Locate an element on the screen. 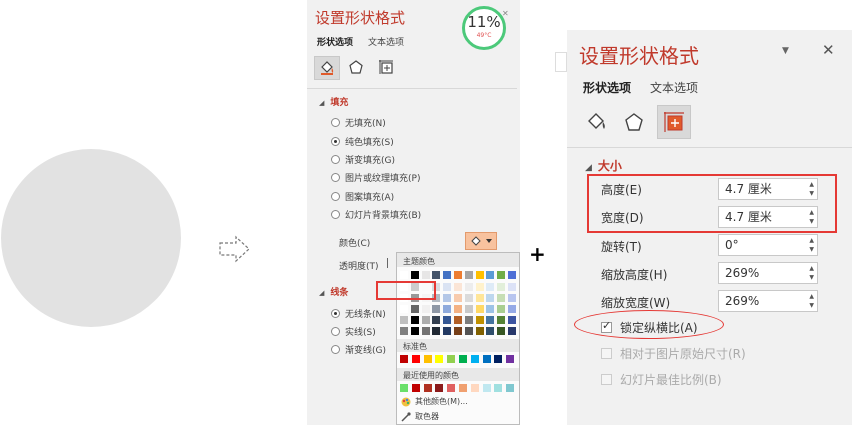 This screenshot has height=425, width=852. radio-slide-background-fill: 幻灯片背景填充(B) is located at coordinates (376, 214).